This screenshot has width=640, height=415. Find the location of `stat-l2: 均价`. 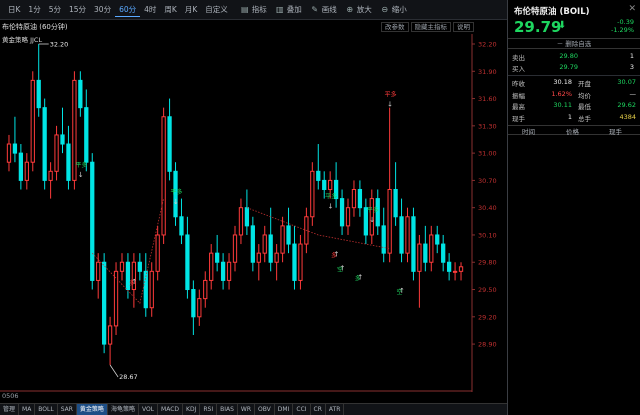

stat-l2: 均价 is located at coordinates (584, 95).